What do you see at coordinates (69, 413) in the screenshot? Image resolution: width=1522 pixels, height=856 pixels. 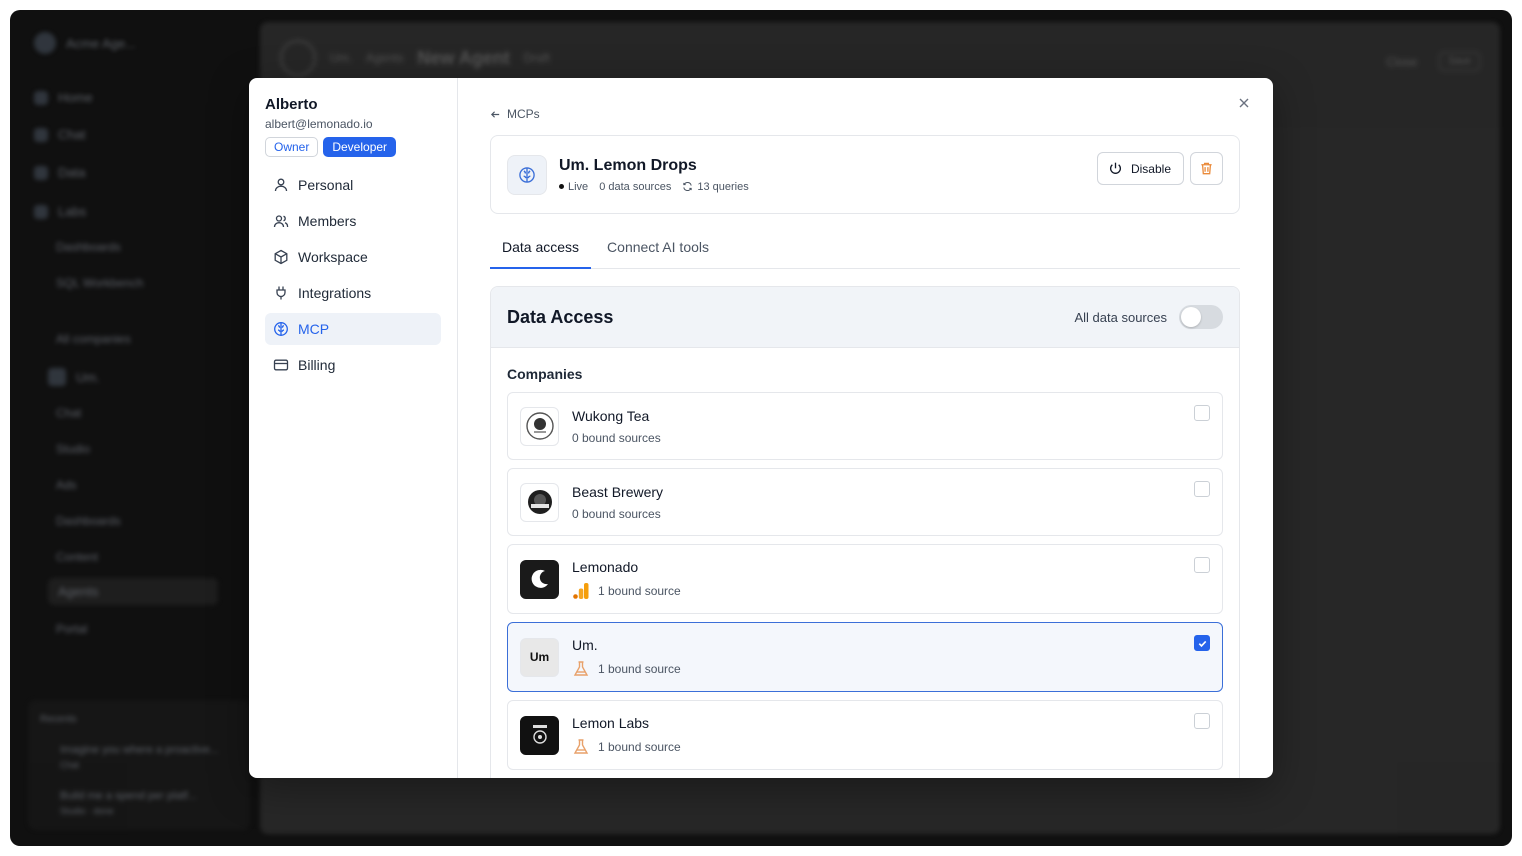 I see `bg-nav-label: Chat` at bounding box center [69, 413].